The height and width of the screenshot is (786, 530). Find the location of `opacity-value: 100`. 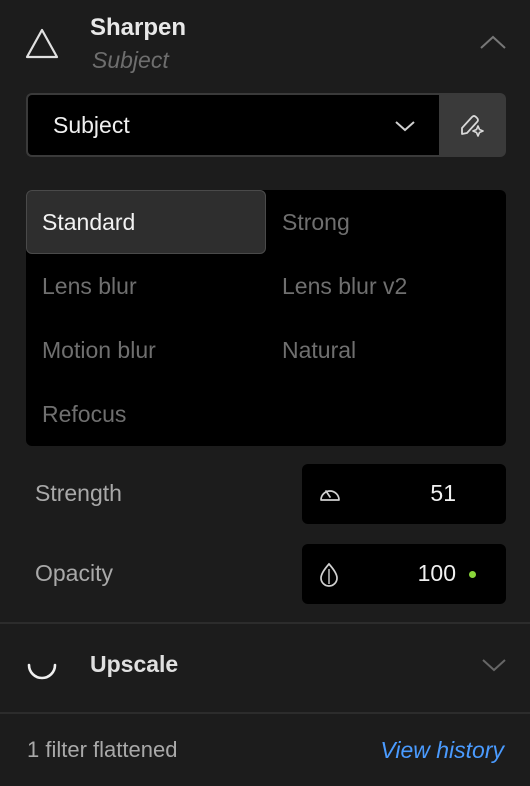

opacity-value: 100 is located at coordinates (436, 573).